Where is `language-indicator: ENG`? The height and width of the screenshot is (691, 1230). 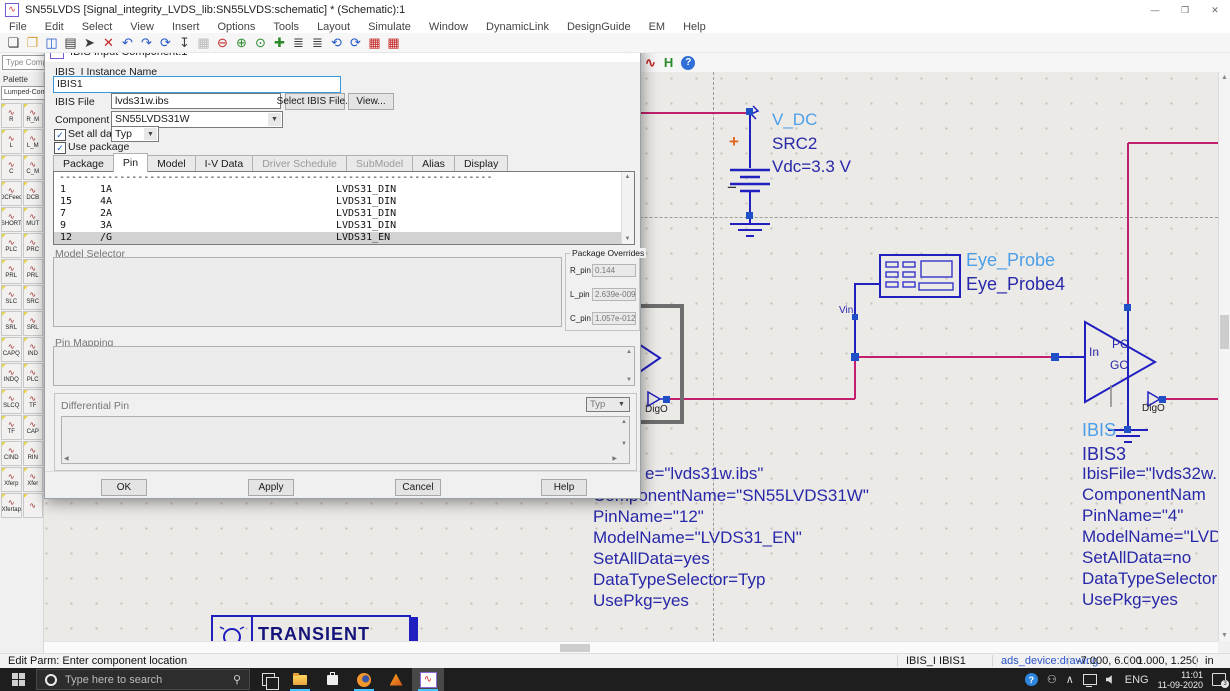 language-indicator: ENG is located at coordinates (1137, 680).